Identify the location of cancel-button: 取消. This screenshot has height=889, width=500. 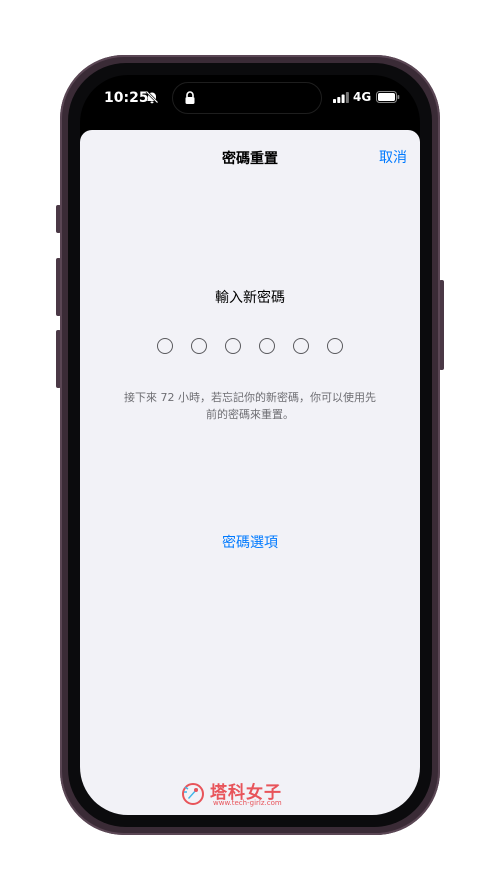
(393, 157).